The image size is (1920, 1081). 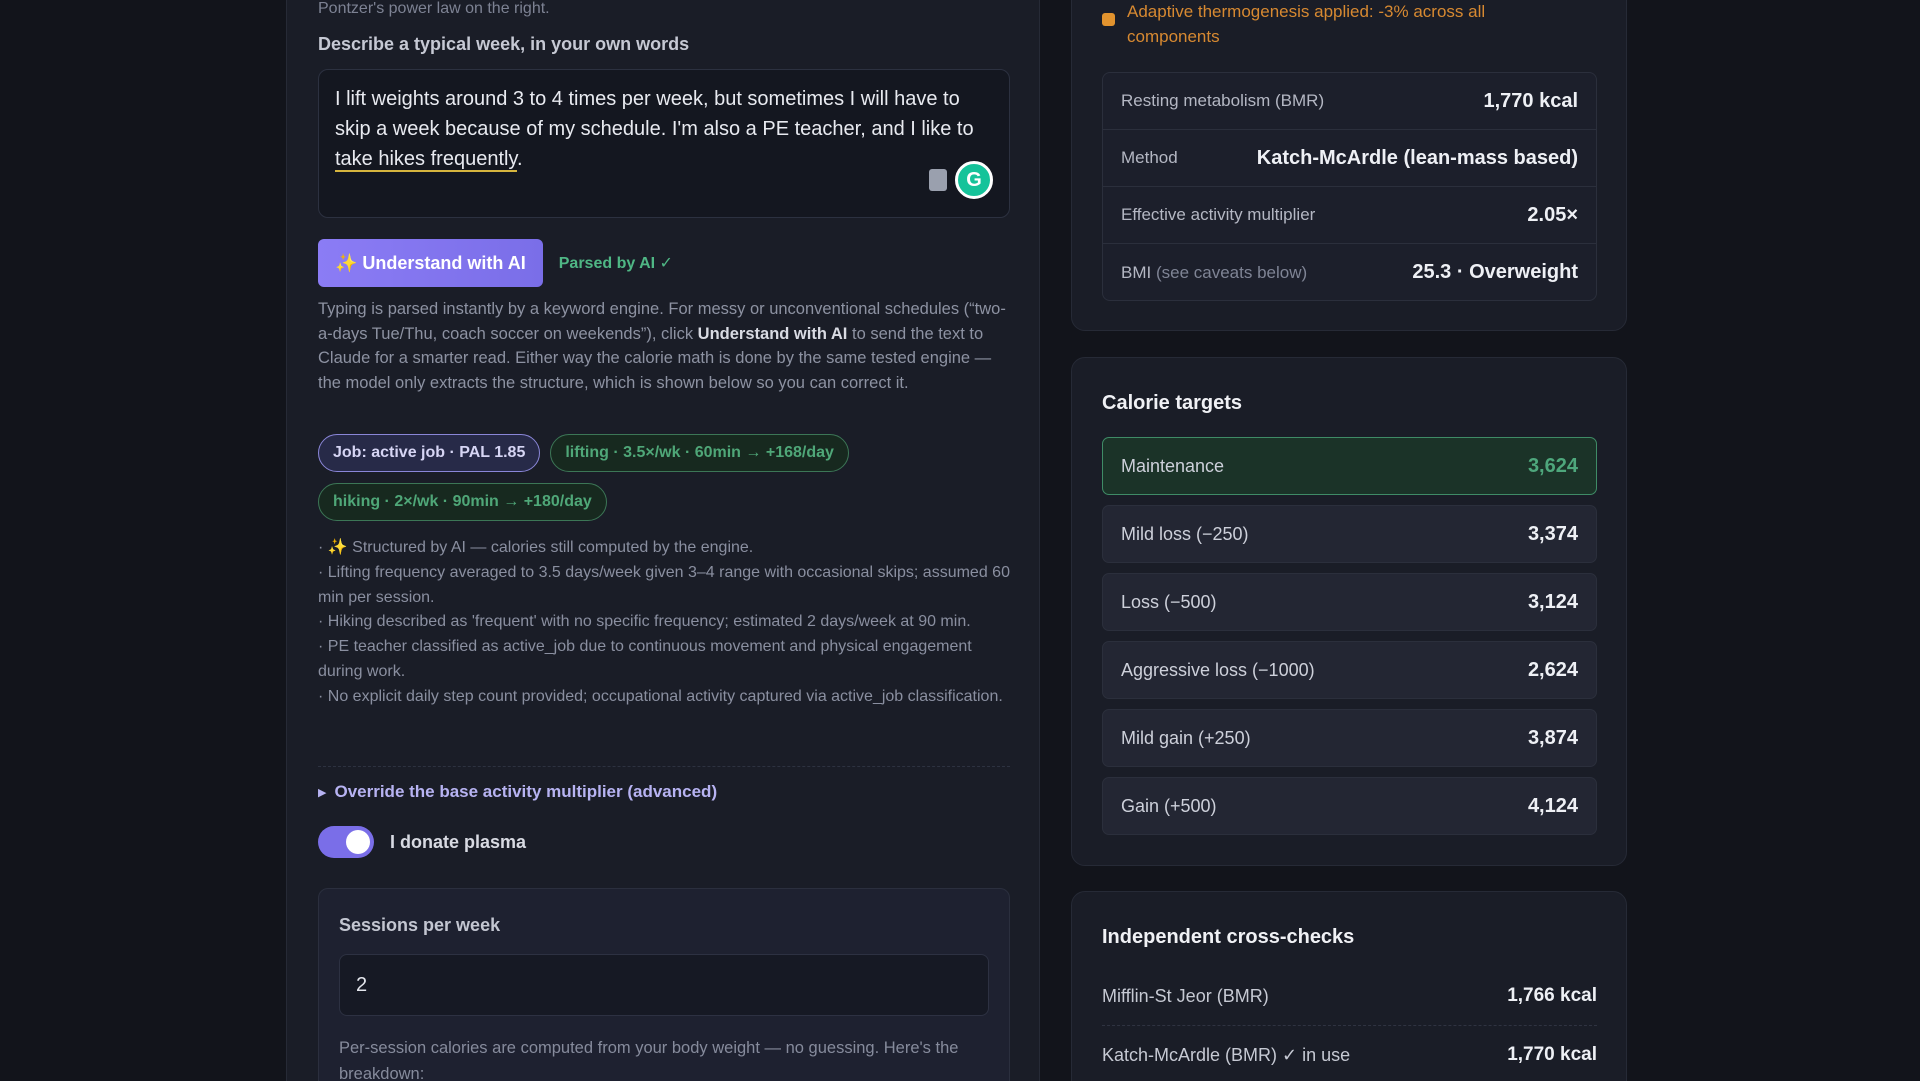 I want to click on toggle-knob, so click(x=358, y=842).